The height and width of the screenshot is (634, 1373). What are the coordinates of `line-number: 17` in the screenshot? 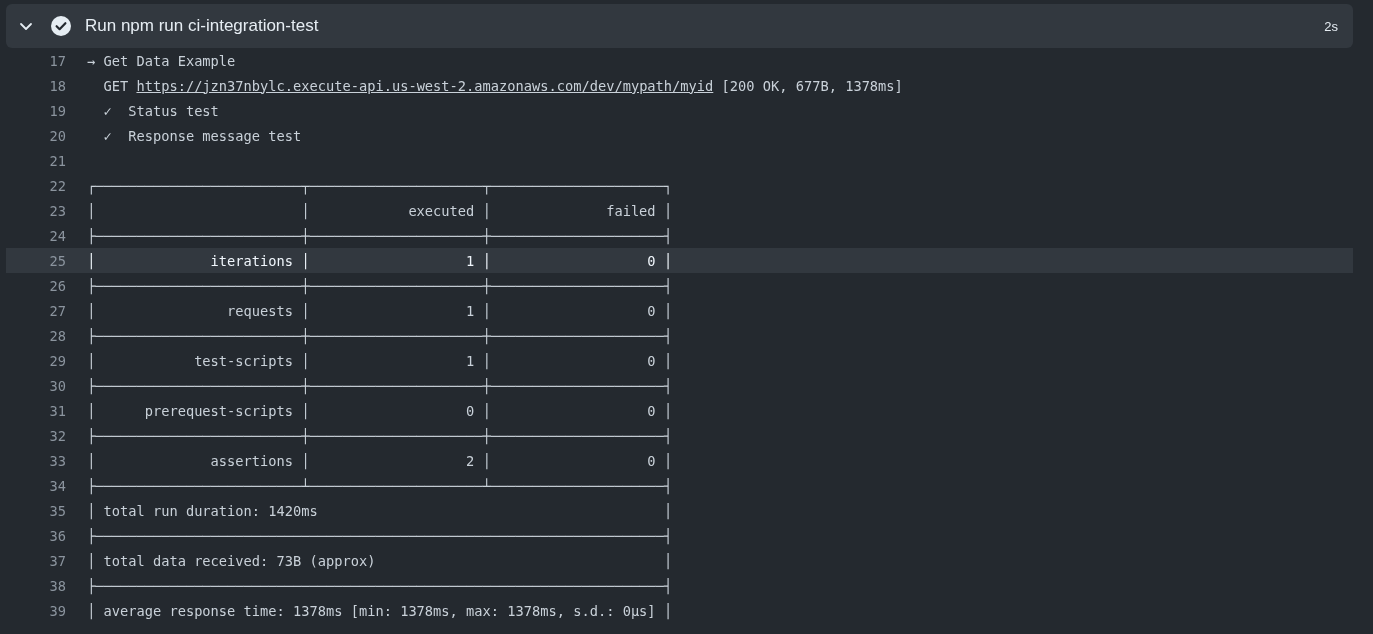 It's located at (36, 60).